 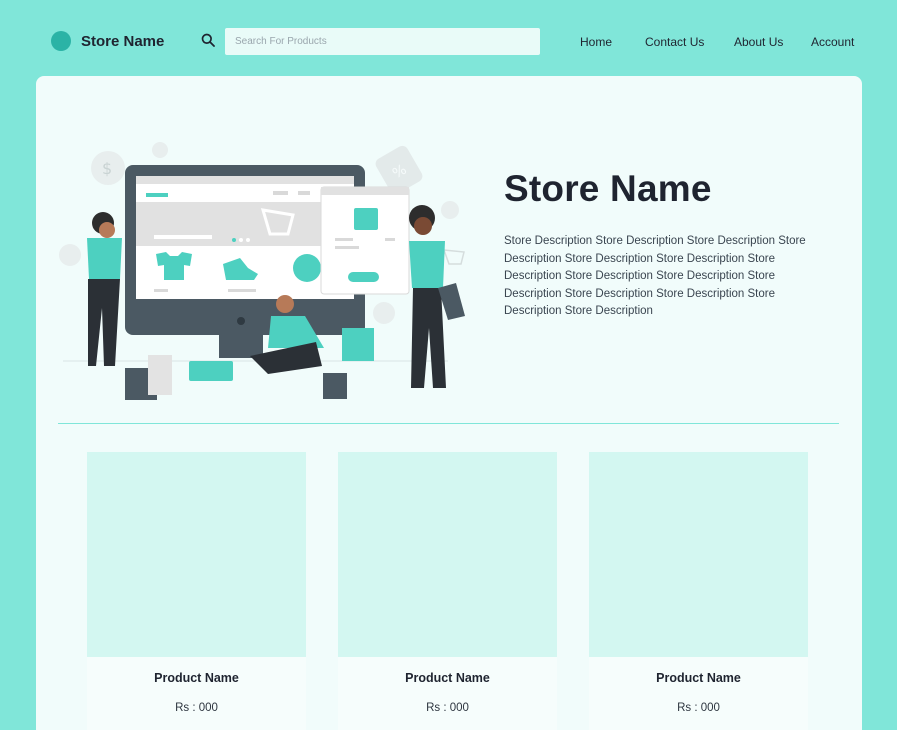 What do you see at coordinates (608, 188) in the screenshot?
I see `hero-title: Store Name` at bounding box center [608, 188].